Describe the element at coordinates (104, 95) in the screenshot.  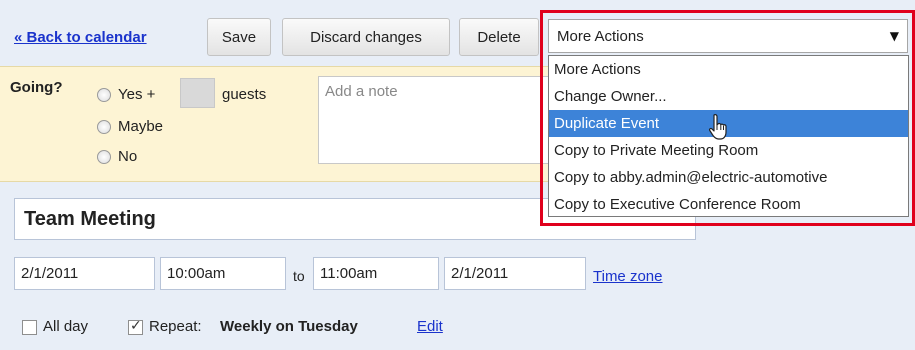
I see `rsvp-yes-radio` at that location.